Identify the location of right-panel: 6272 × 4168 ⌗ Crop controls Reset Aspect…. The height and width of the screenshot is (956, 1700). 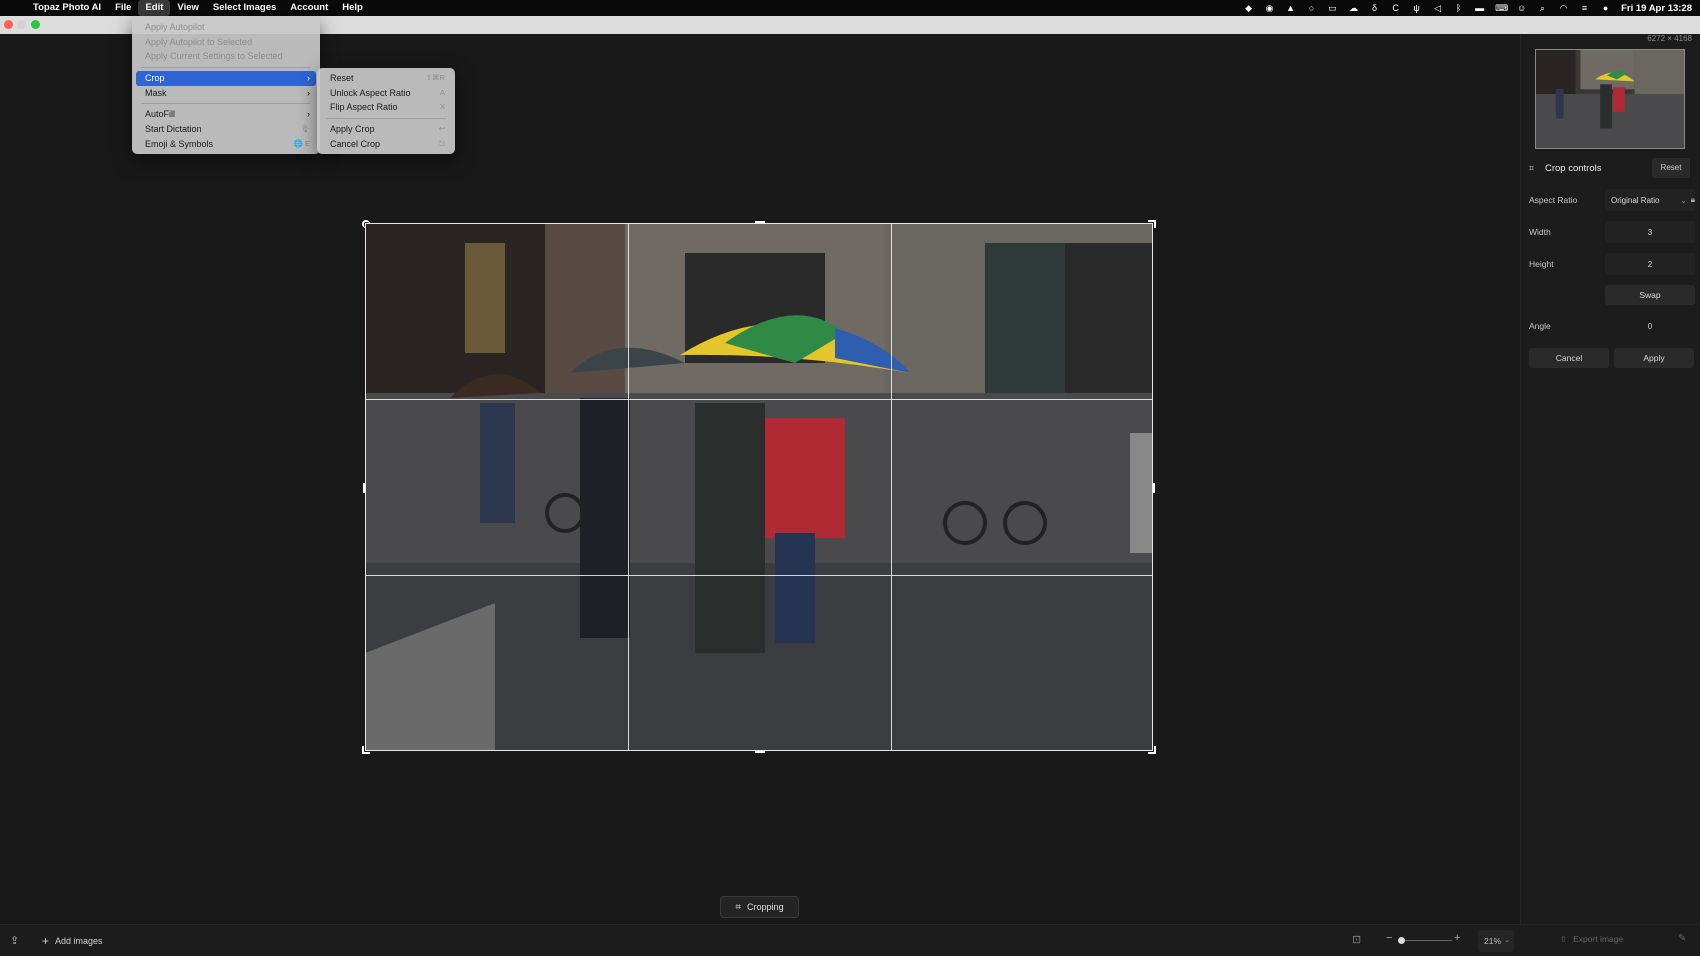
(1610, 479).